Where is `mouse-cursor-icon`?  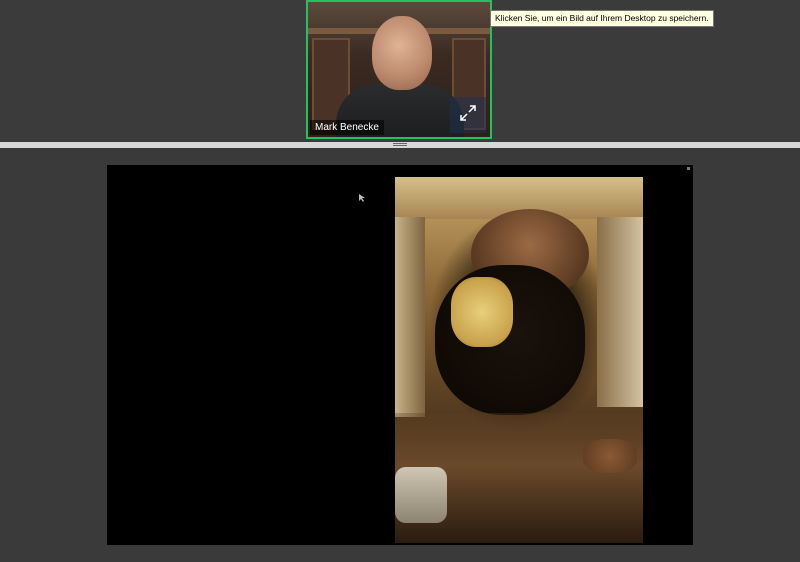
mouse-cursor-icon is located at coordinates (362, 198).